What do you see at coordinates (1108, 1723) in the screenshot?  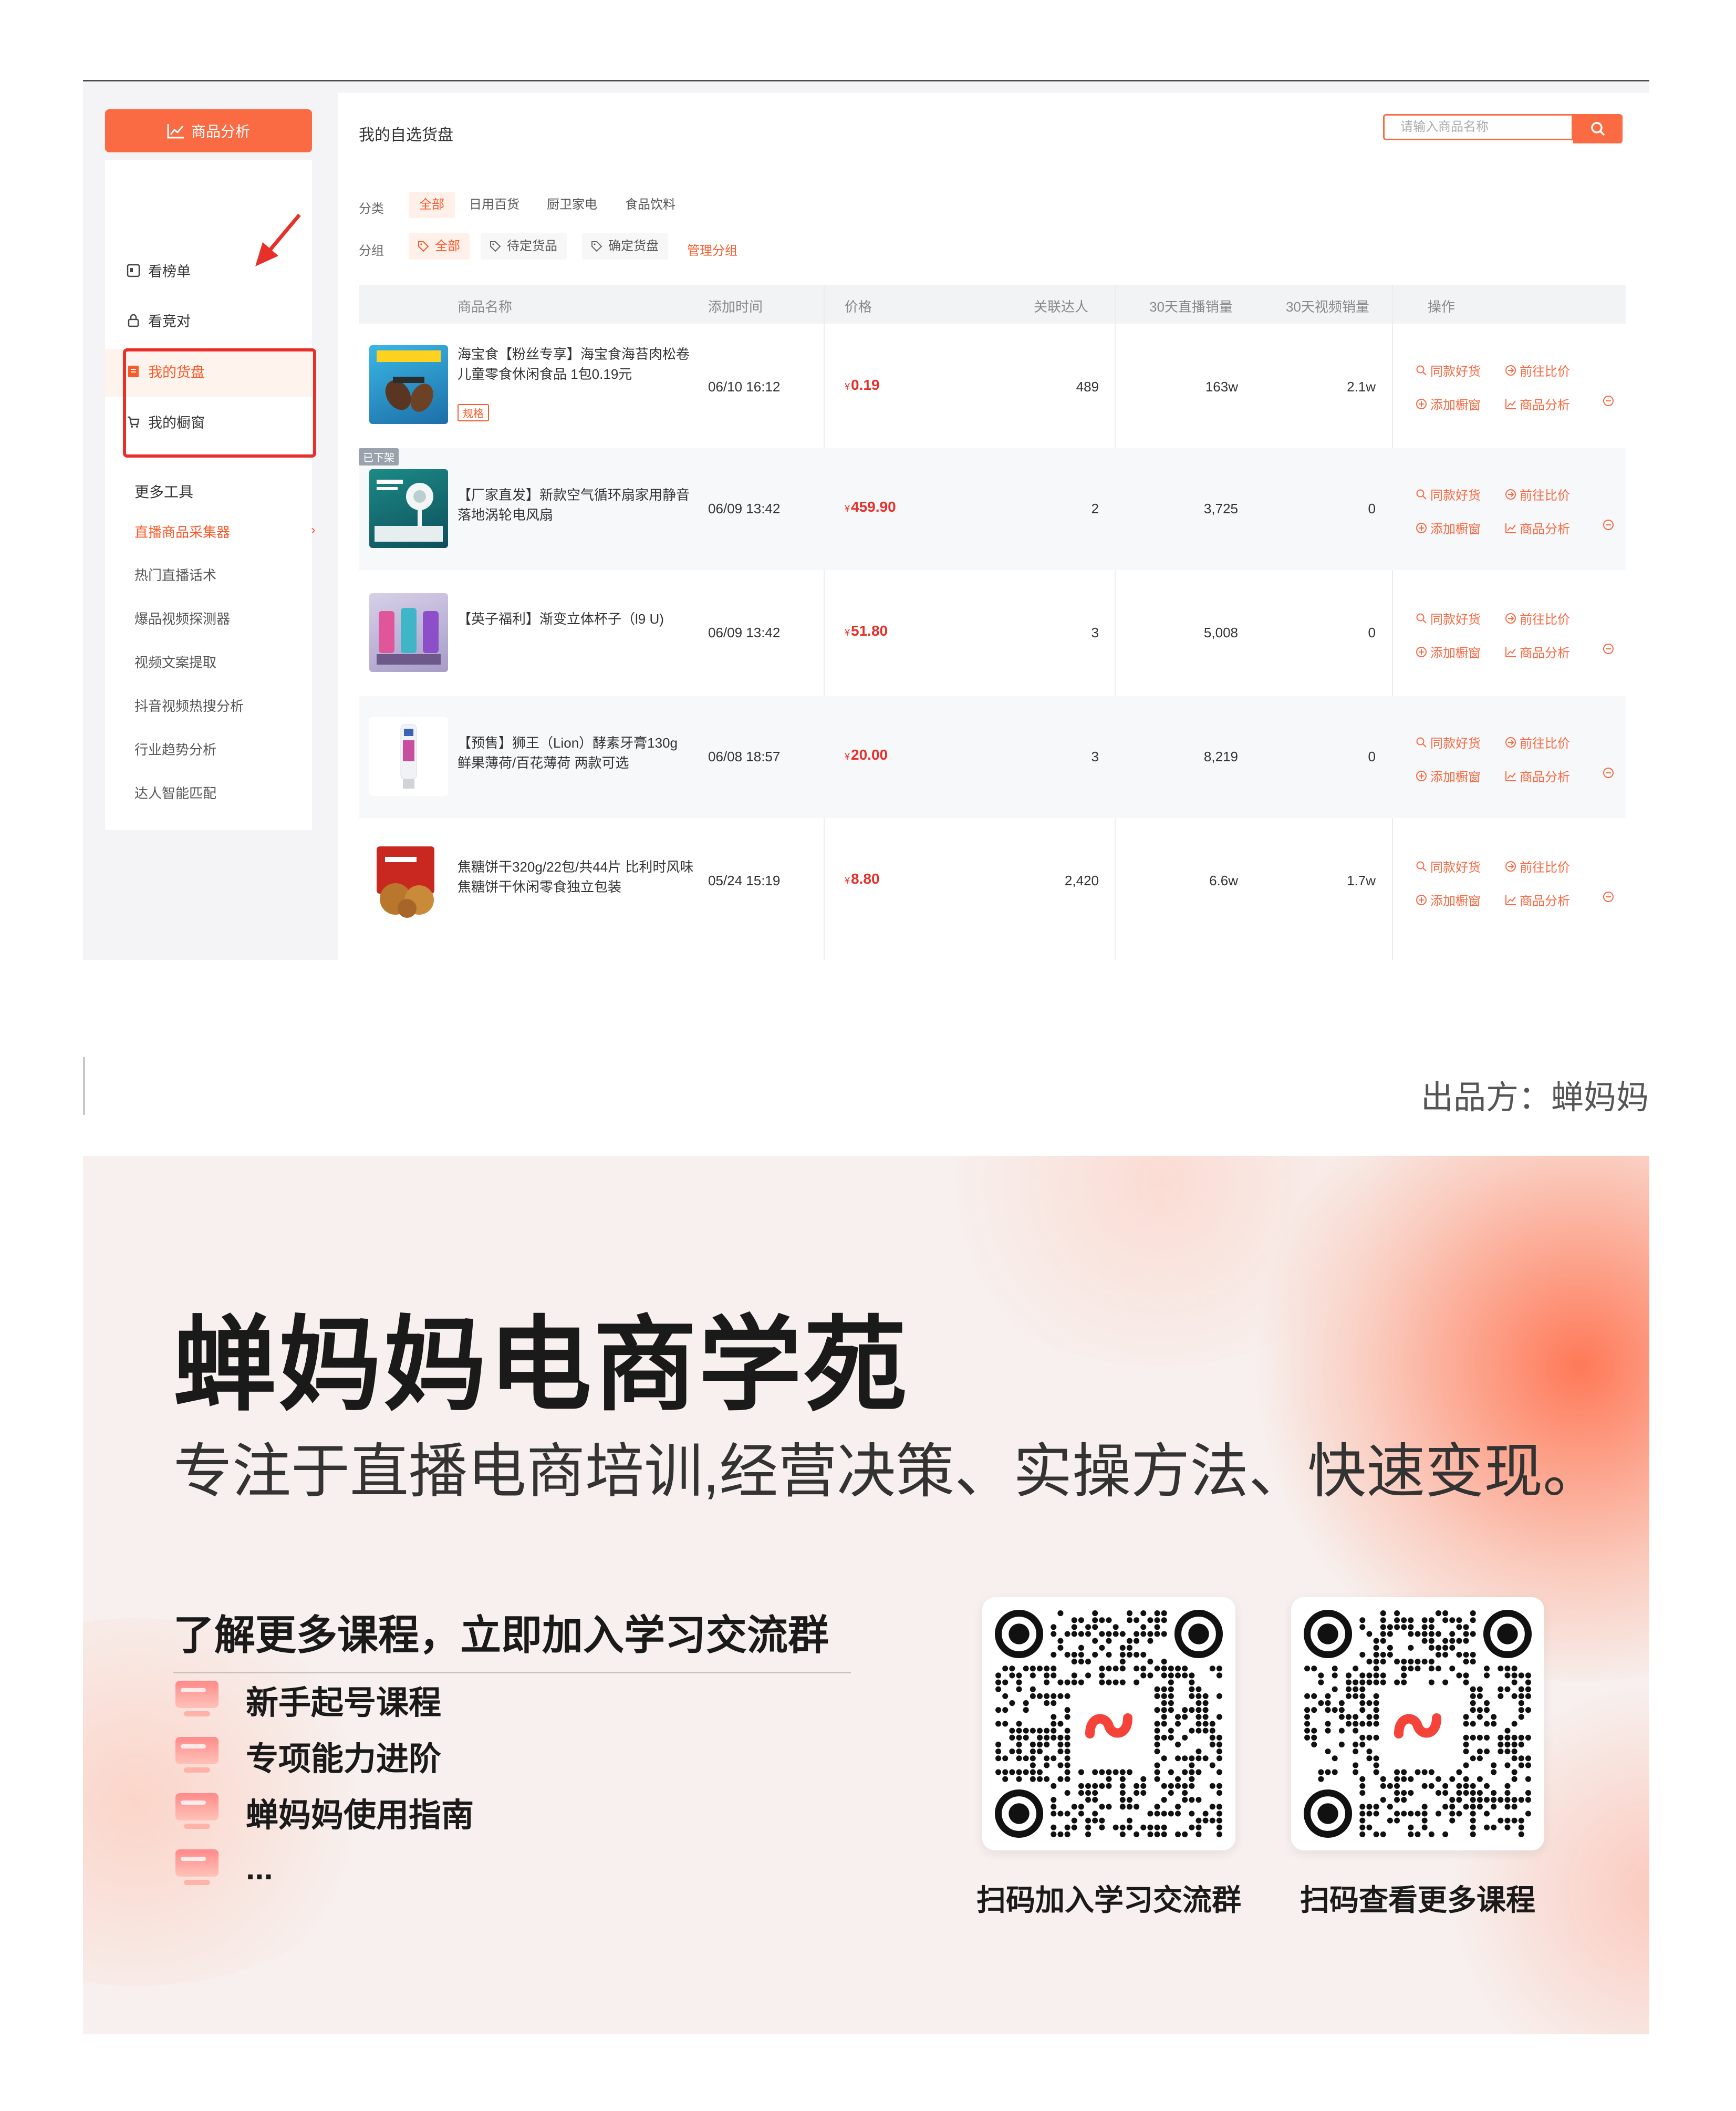 I see `qr-code-study-group` at bounding box center [1108, 1723].